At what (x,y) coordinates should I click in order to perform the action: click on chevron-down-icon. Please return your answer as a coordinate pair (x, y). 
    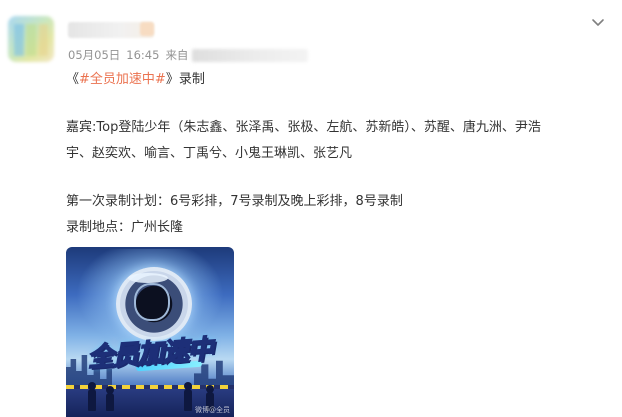
    Looking at the image, I should click on (598, 22).